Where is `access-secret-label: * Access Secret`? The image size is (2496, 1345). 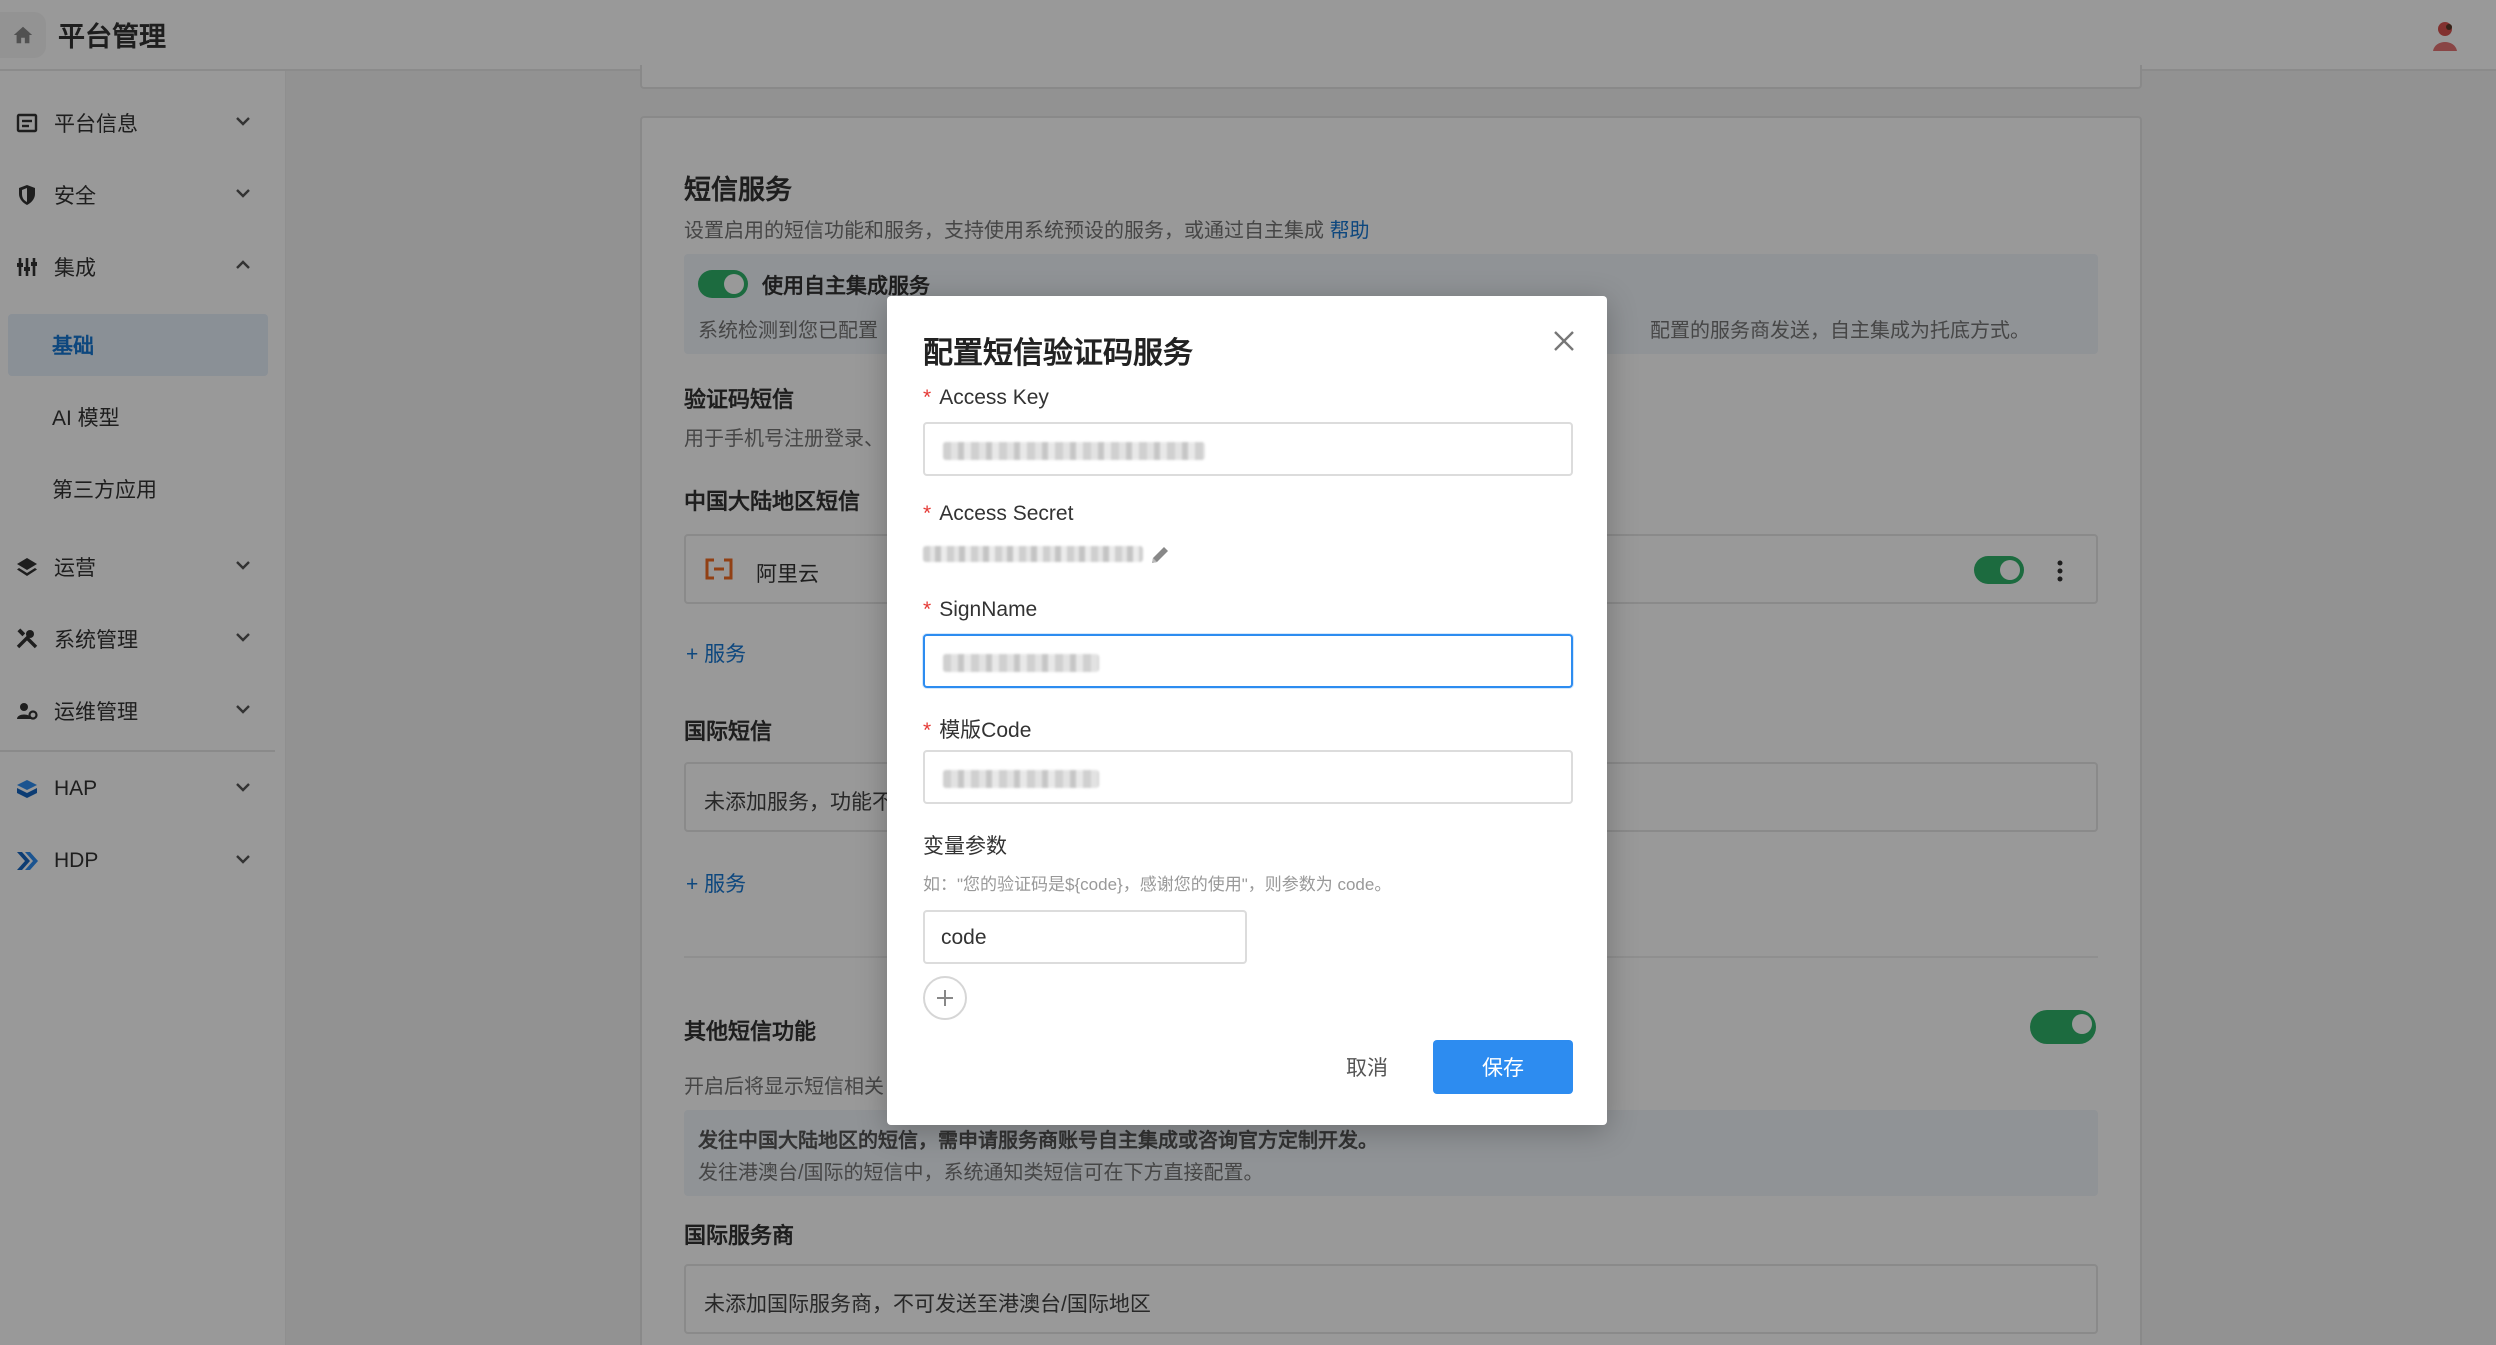 access-secret-label: * Access Secret is located at coordinates (998, 513).